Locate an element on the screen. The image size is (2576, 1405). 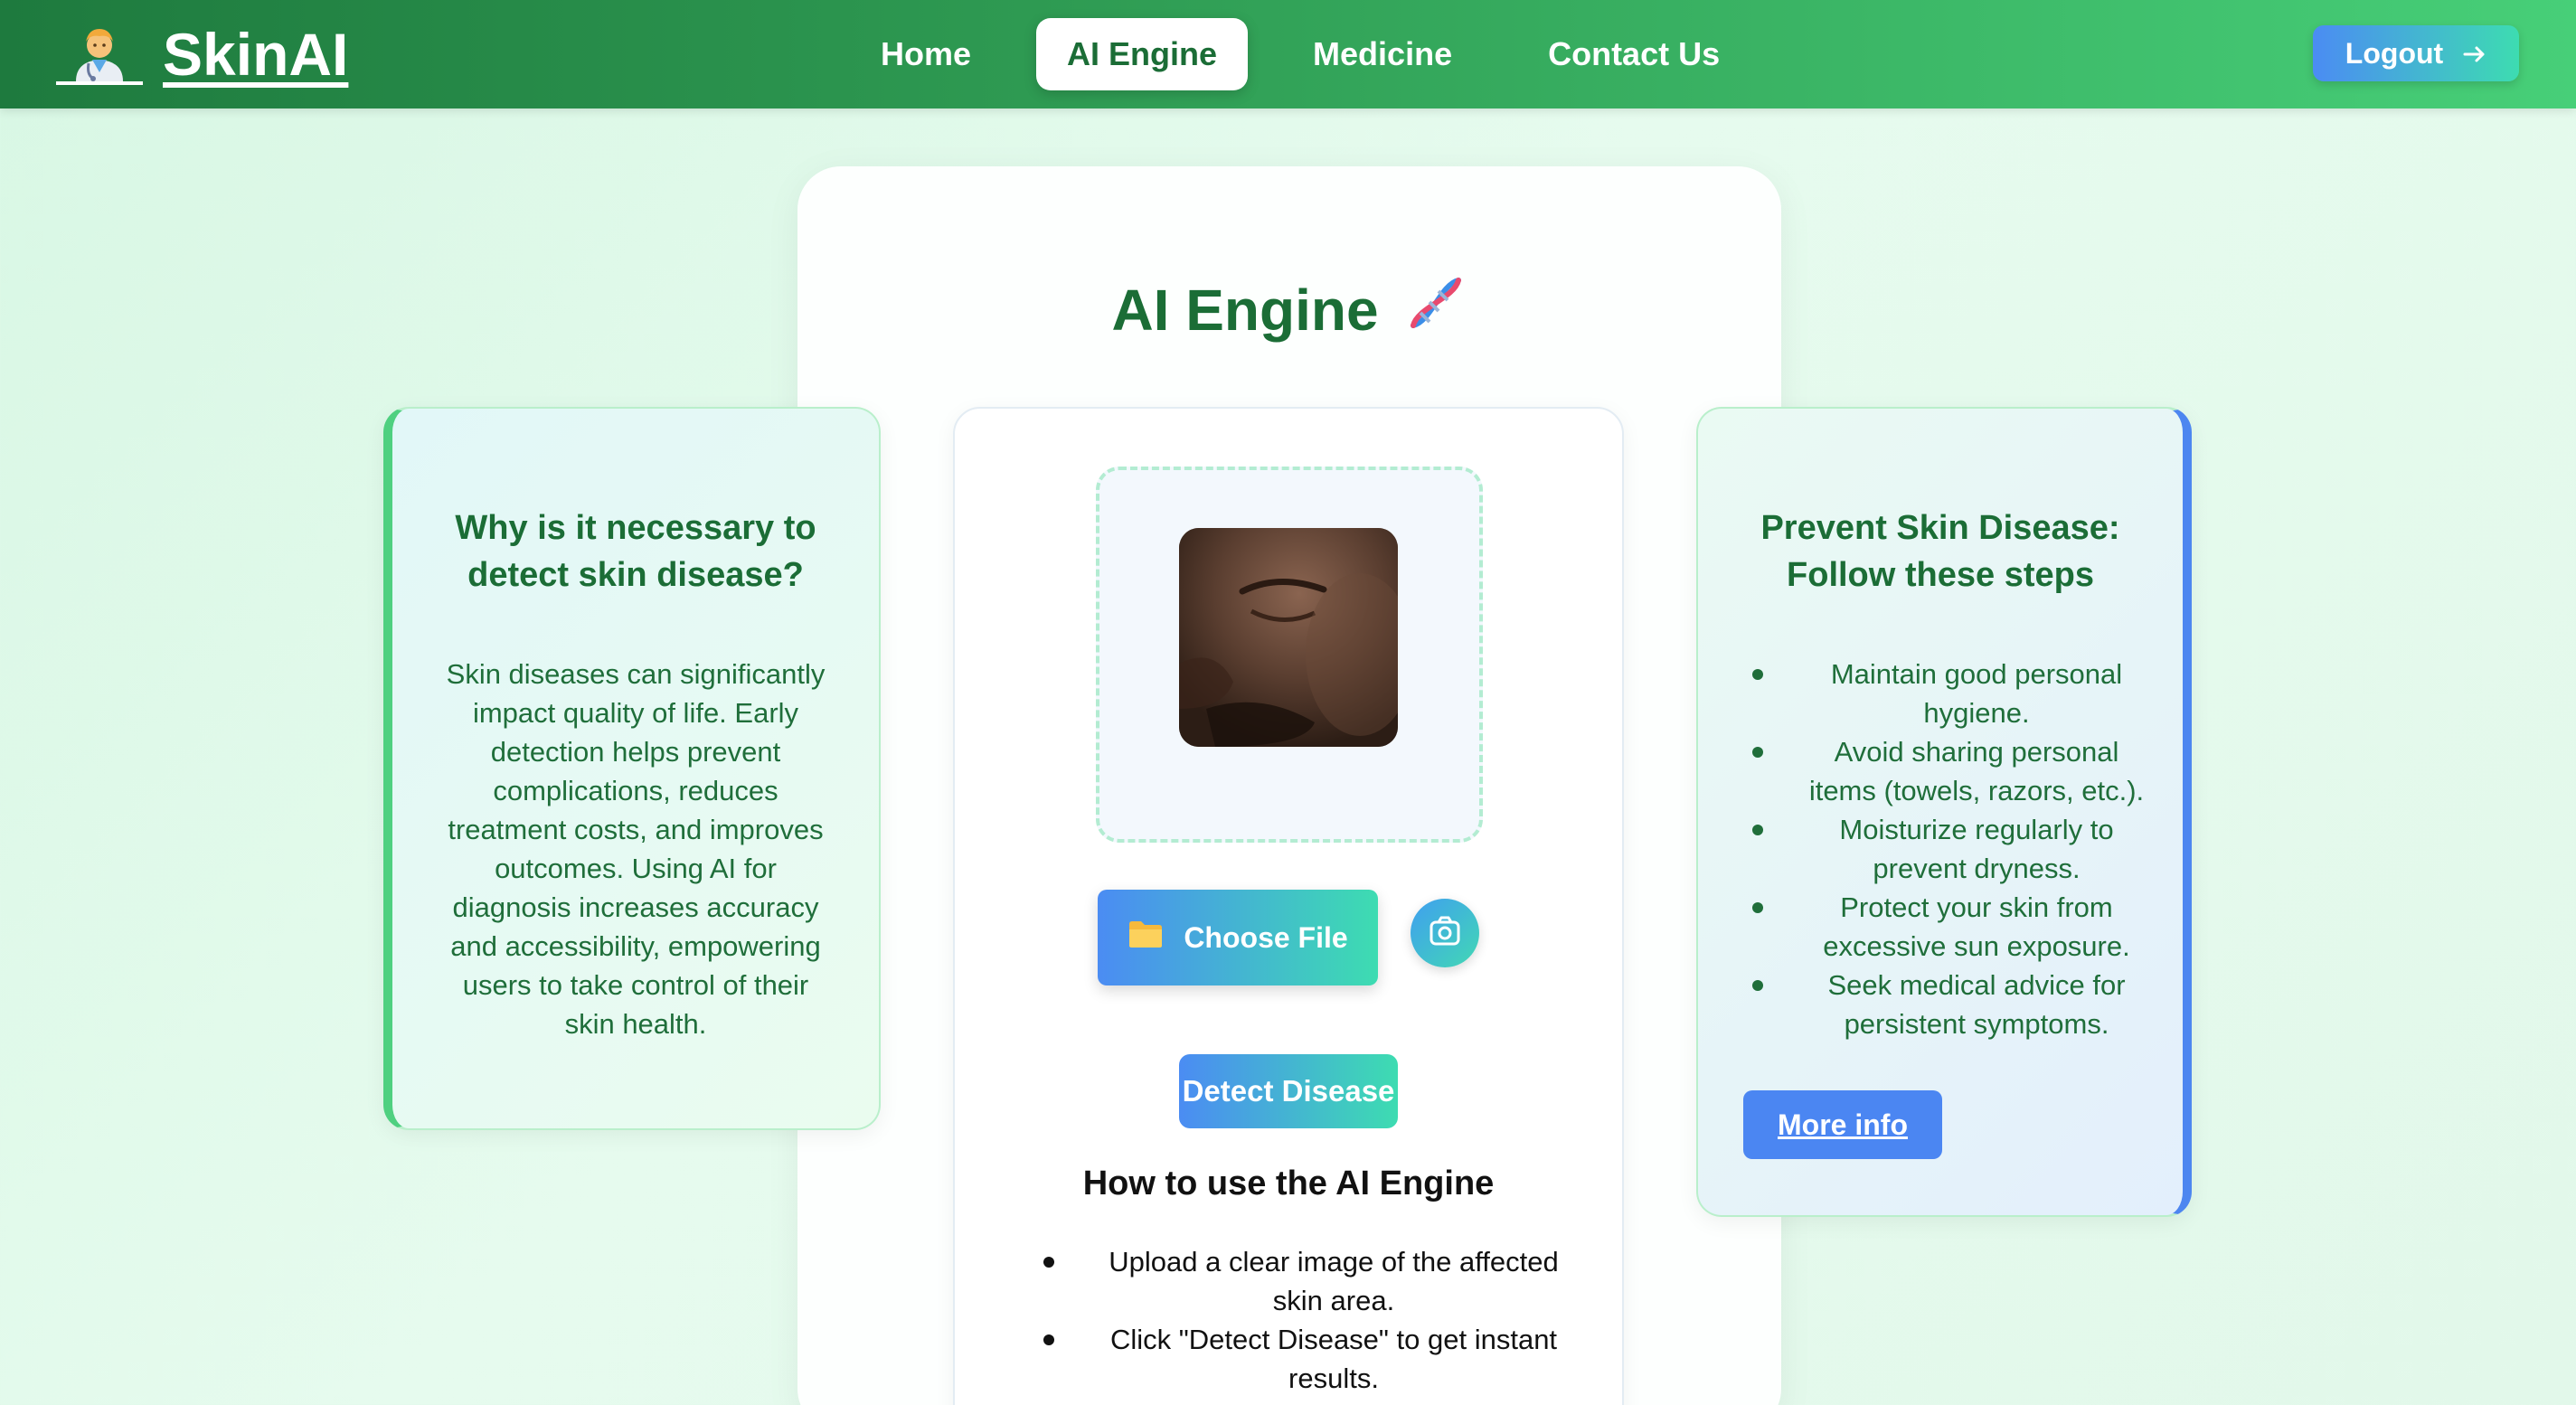
more-info-button: More info is located at coordinates (1842, 1124).